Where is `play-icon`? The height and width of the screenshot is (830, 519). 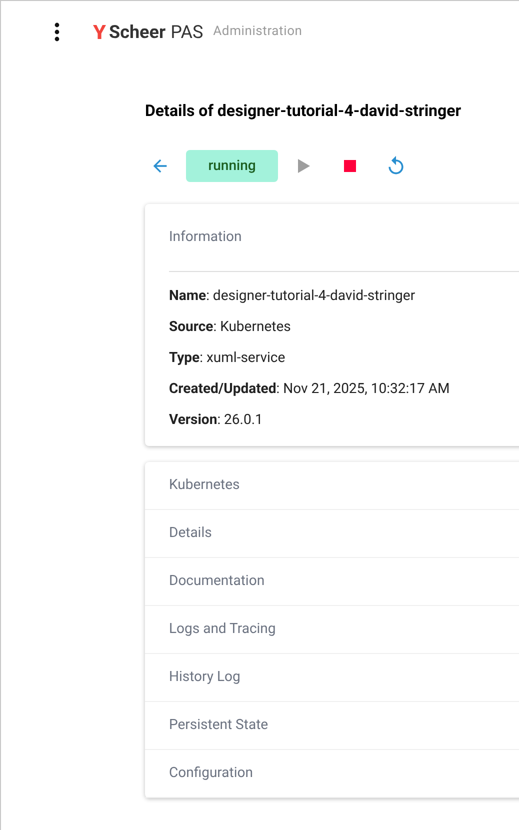
play-icon is located at coordinates (304, 166).